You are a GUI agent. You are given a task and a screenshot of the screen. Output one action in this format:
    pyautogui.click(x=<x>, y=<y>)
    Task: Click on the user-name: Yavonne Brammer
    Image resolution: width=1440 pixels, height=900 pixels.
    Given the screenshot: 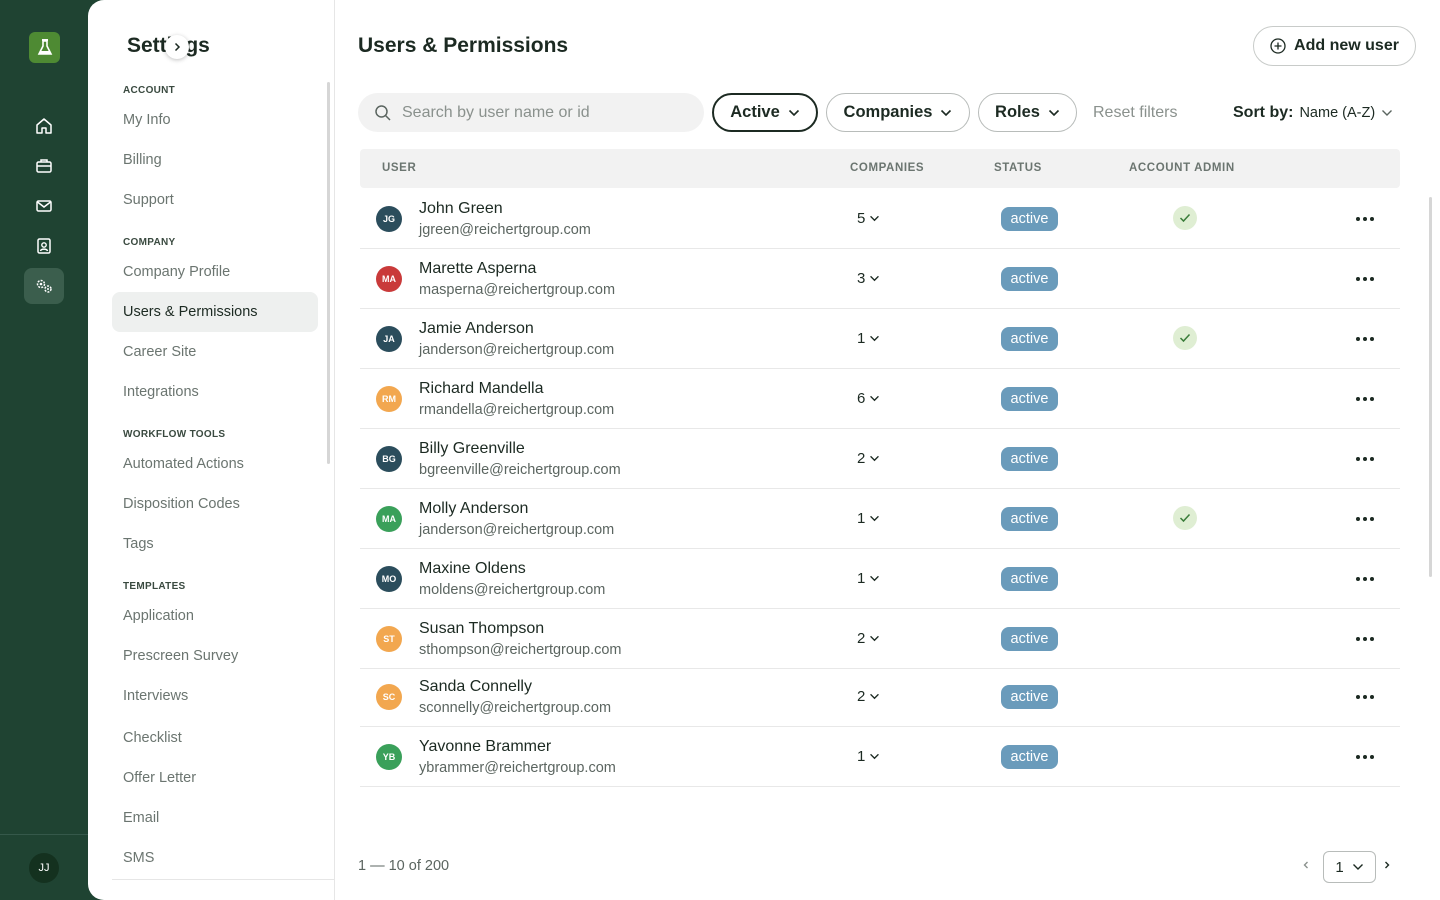 What is the action you would take?
    pyautogui.click(x=485, y=747)
    